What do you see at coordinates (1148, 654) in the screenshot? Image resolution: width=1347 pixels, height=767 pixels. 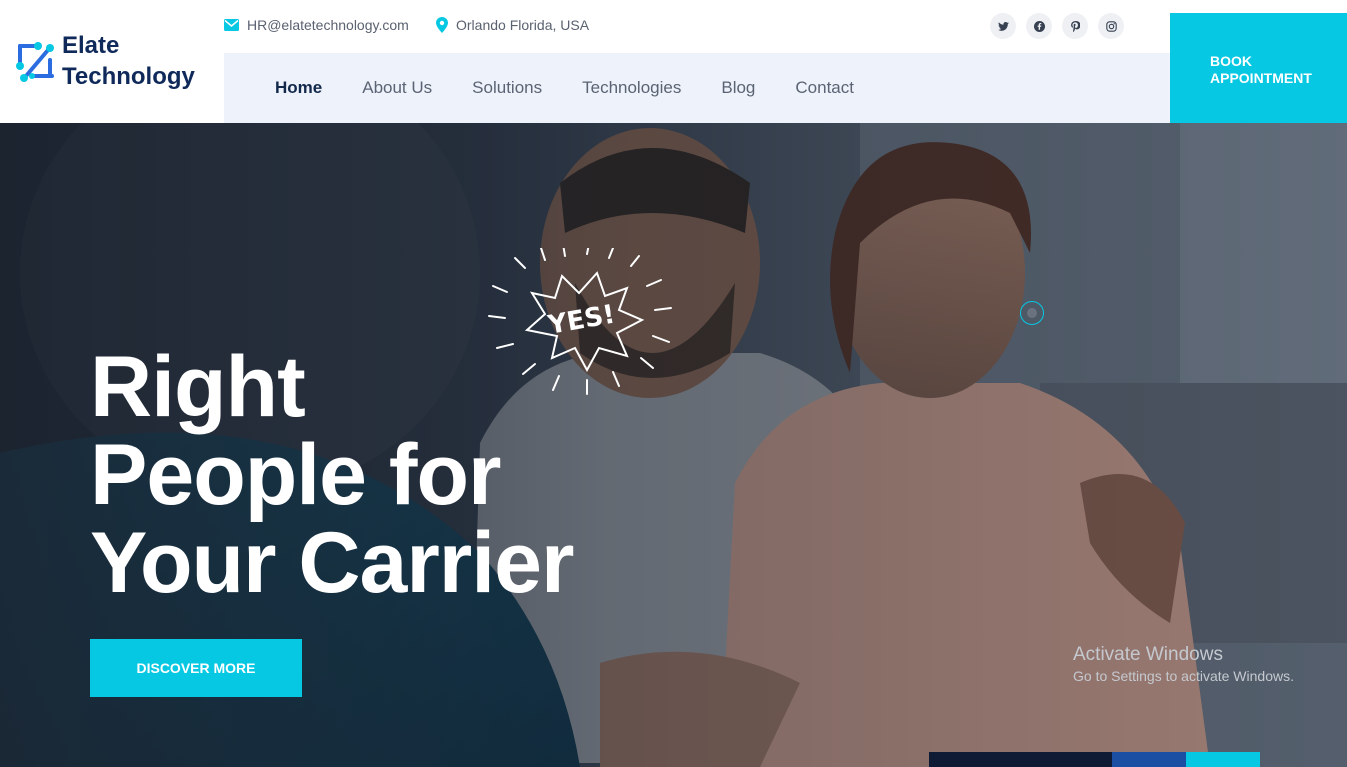 I see `activate-windows-title: Activate Windows` at bounding box center [1148, 654].